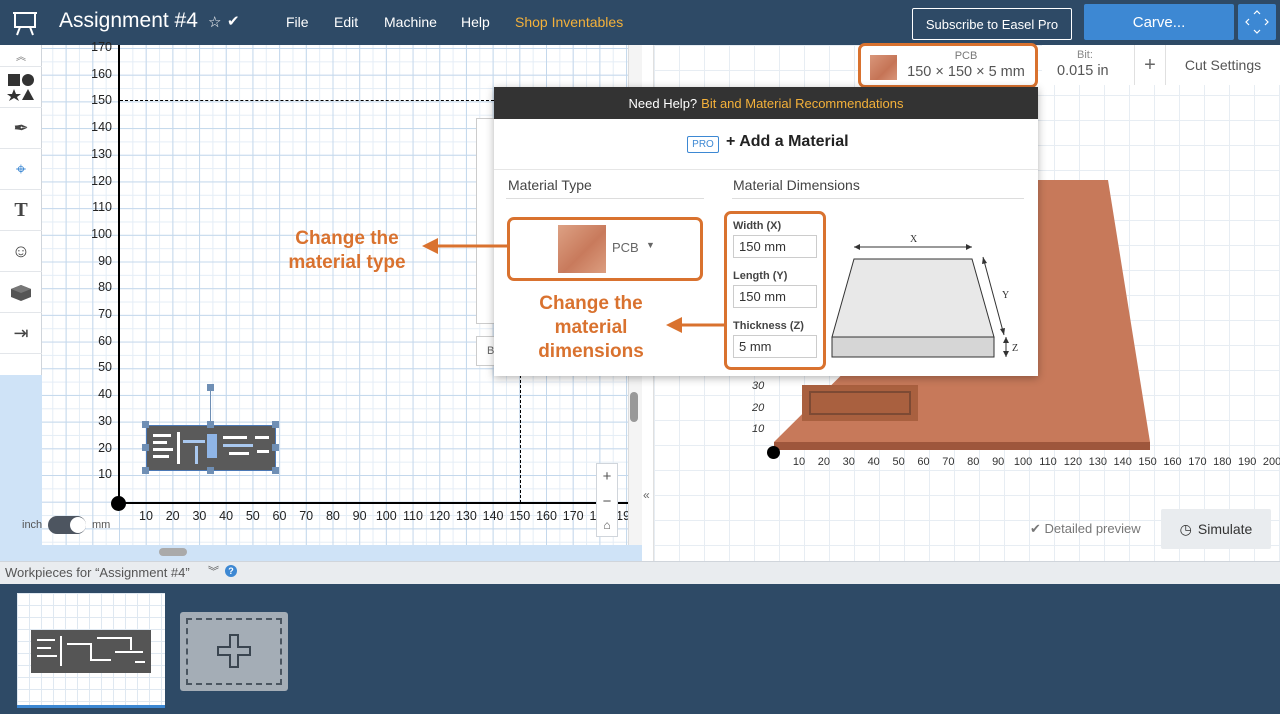  What do you see at coordinates (21, 169) in the screenshot?
I see `target-tool: ⌖` at bounding box center [21, 169].